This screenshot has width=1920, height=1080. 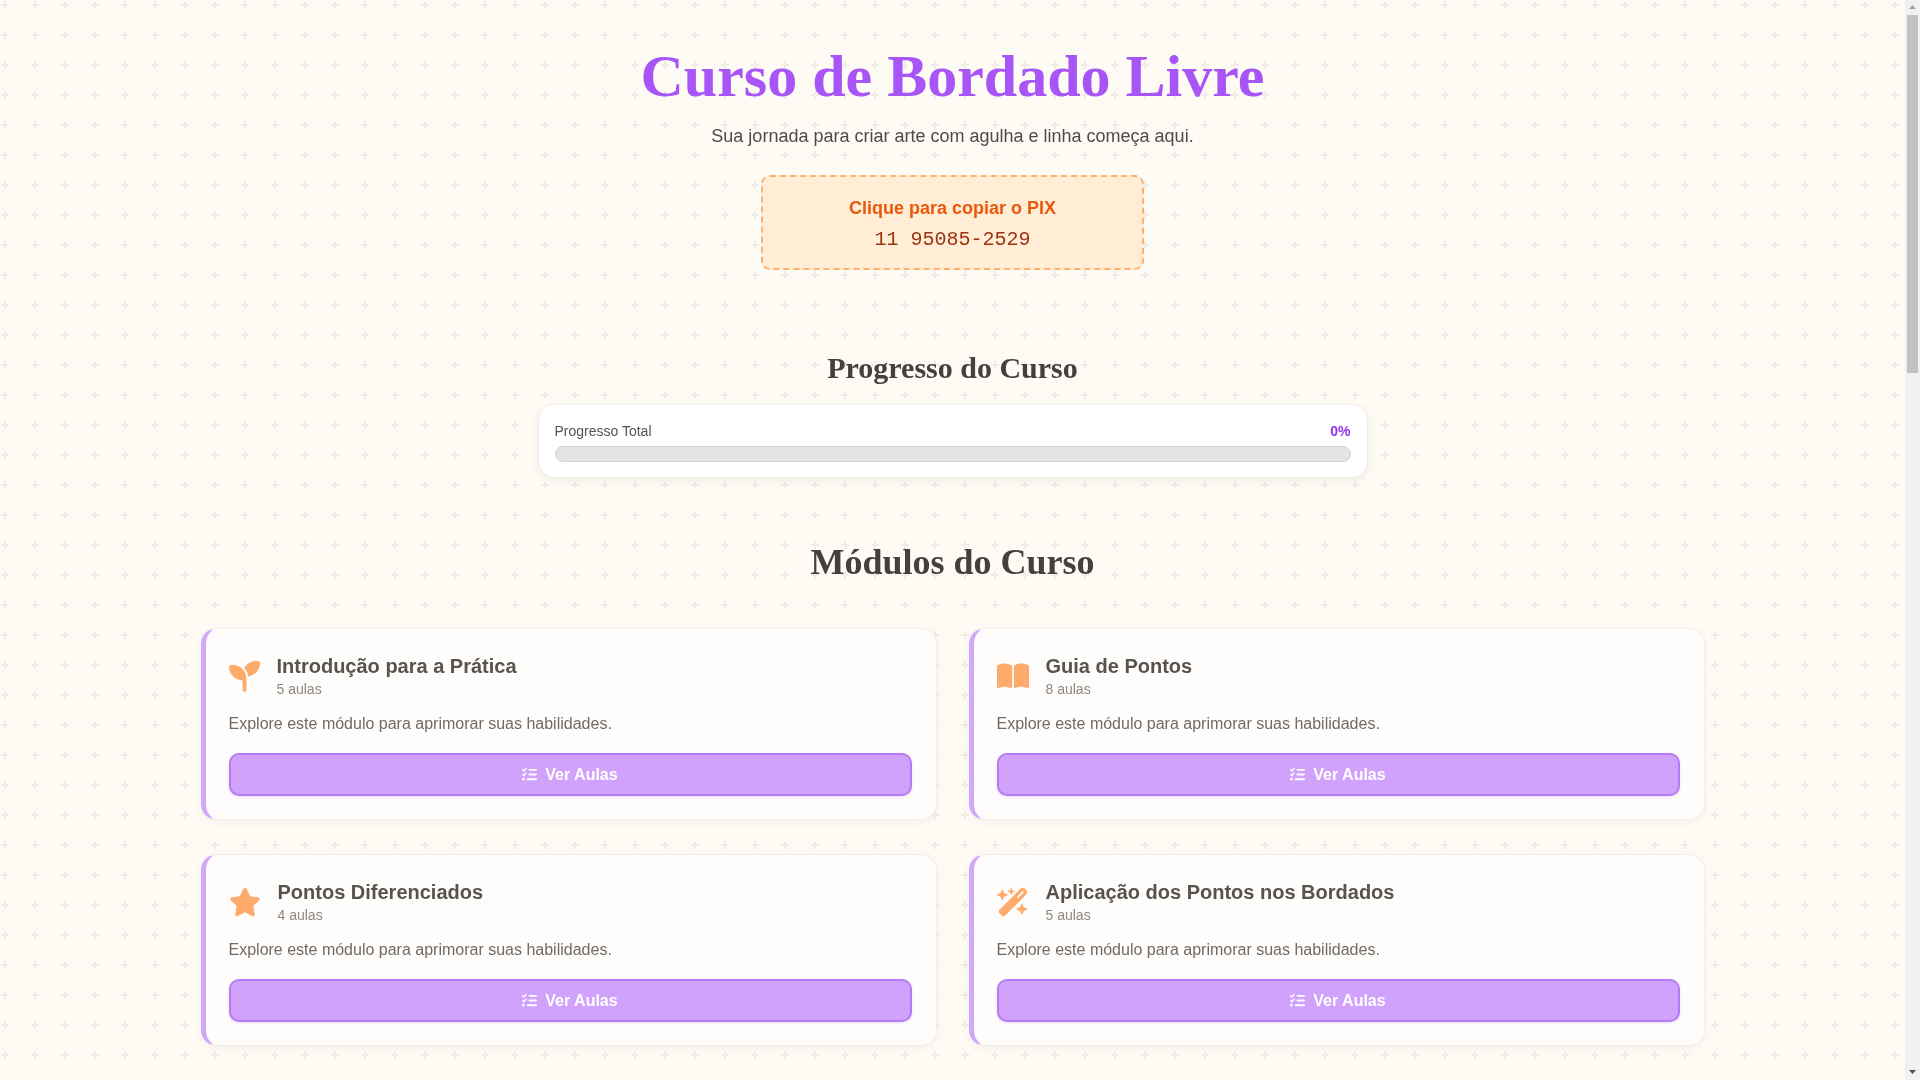 What do you see at coordinates (952, 562) in the screenshot?
I see `section-heading: Módulos do Curso` at bounding box center [952, 562].